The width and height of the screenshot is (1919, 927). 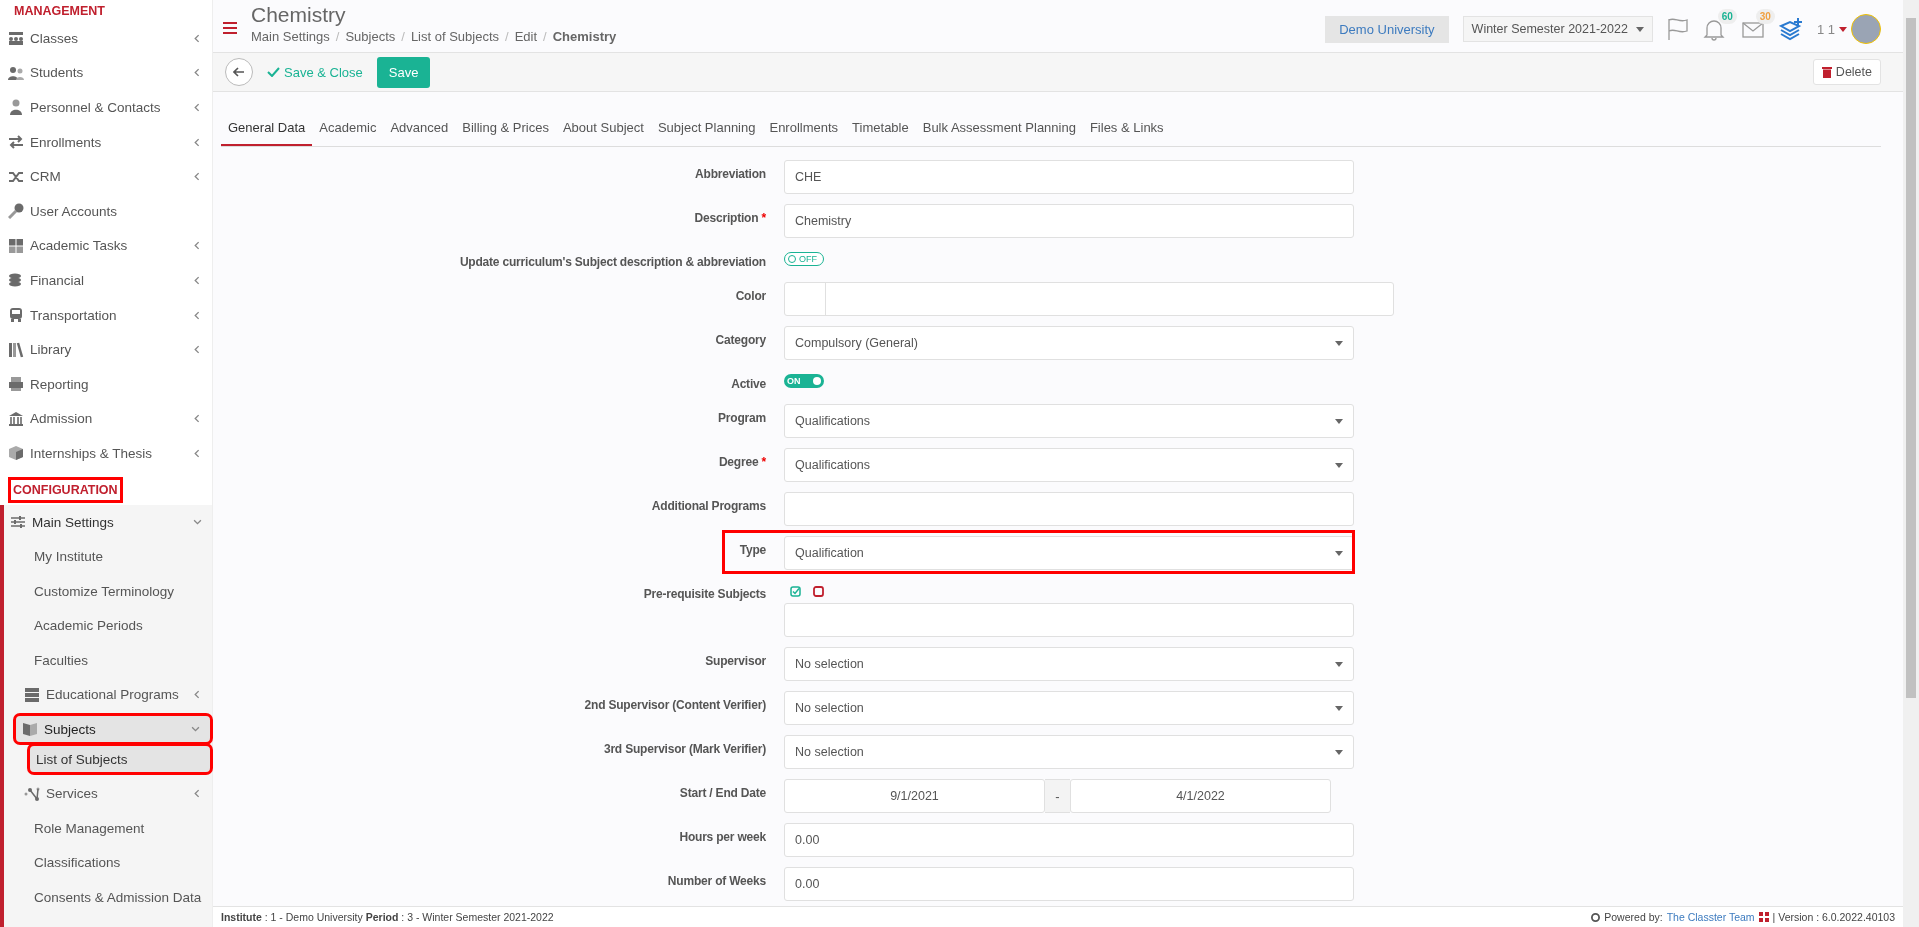 I want to click on sidebar-item: Main Settings, so click(x=108, y=522).